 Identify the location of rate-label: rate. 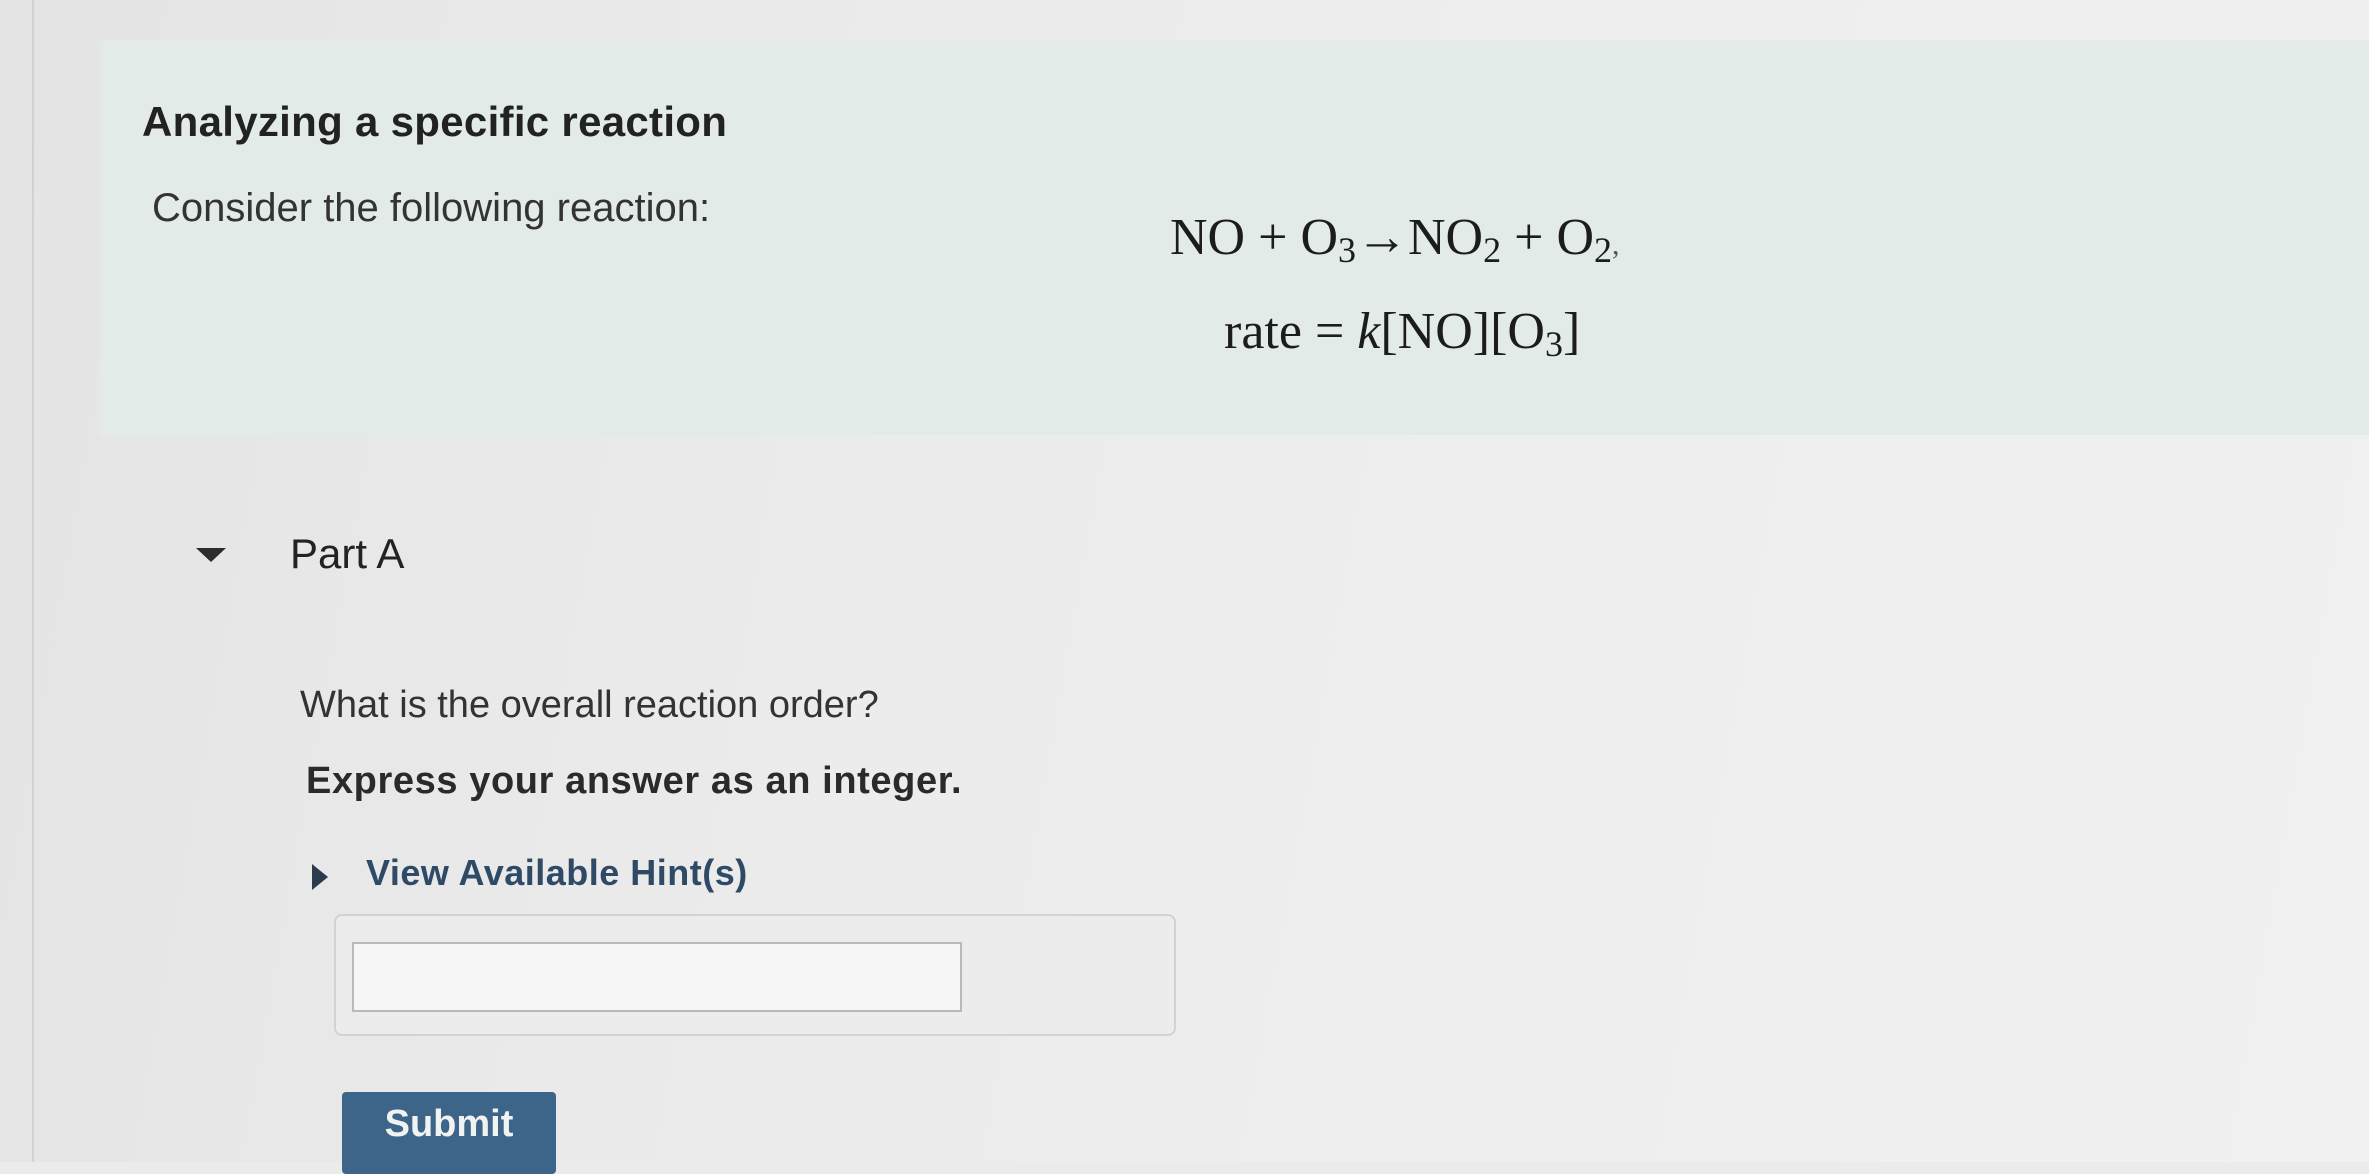
(1263, 331).